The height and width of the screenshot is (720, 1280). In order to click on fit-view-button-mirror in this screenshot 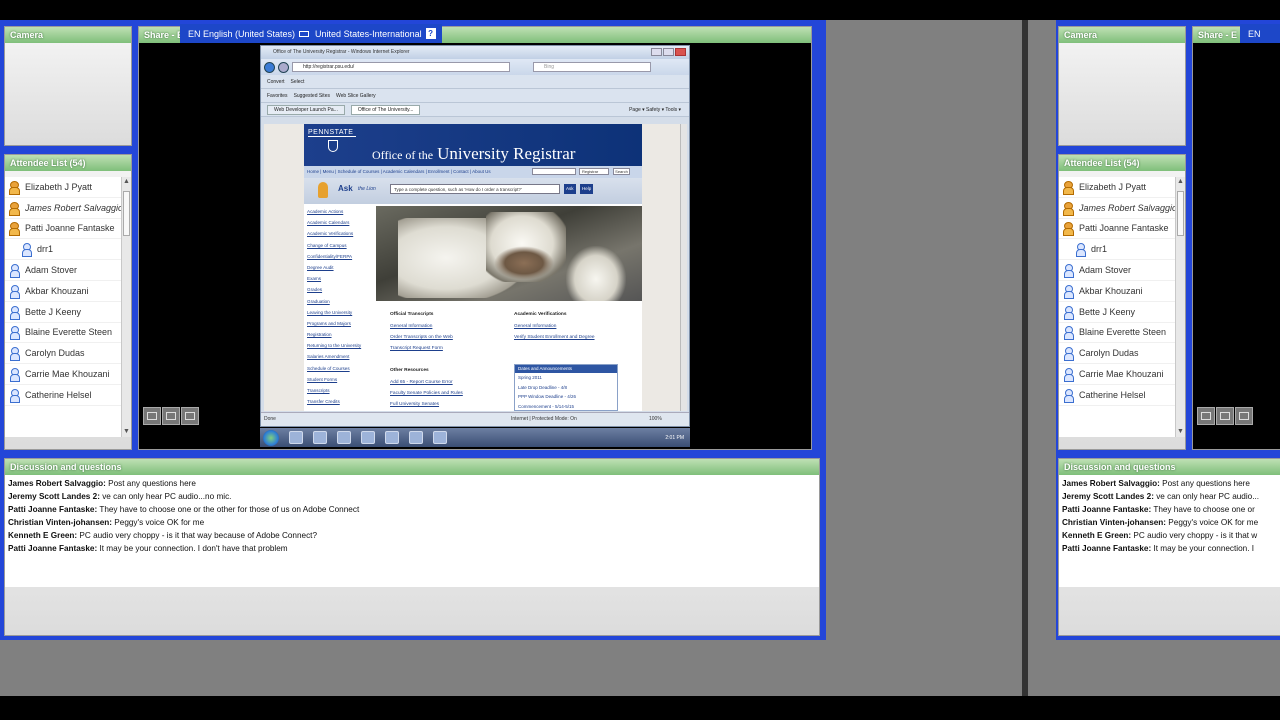, I will do `click(1225, 416)`.